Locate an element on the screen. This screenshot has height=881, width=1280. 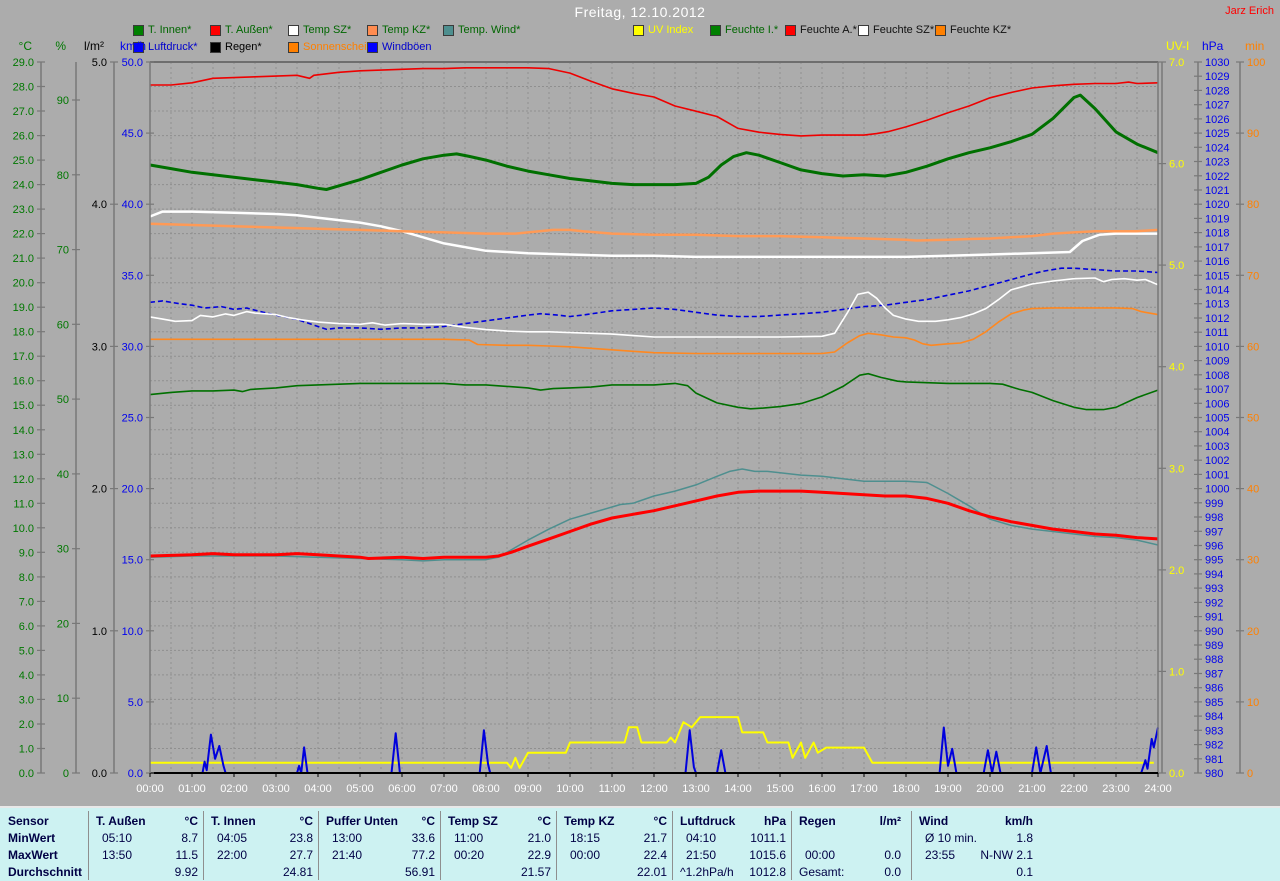
max-value: N-NW 2.1 is located at coordinates (1006, 855).